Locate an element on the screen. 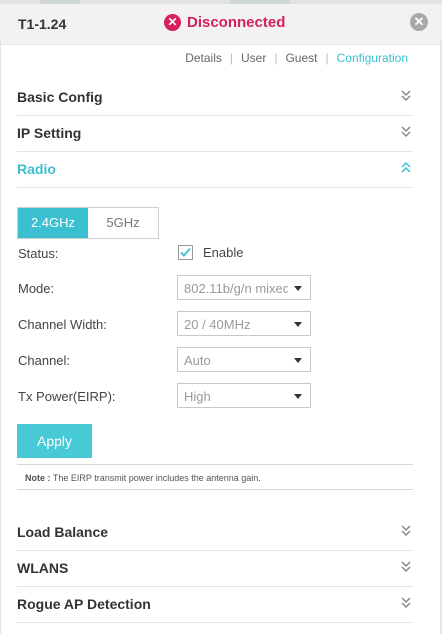 This screenshot has height=634, width=442. section-radio: Radio is located at coordinates (215, 170).